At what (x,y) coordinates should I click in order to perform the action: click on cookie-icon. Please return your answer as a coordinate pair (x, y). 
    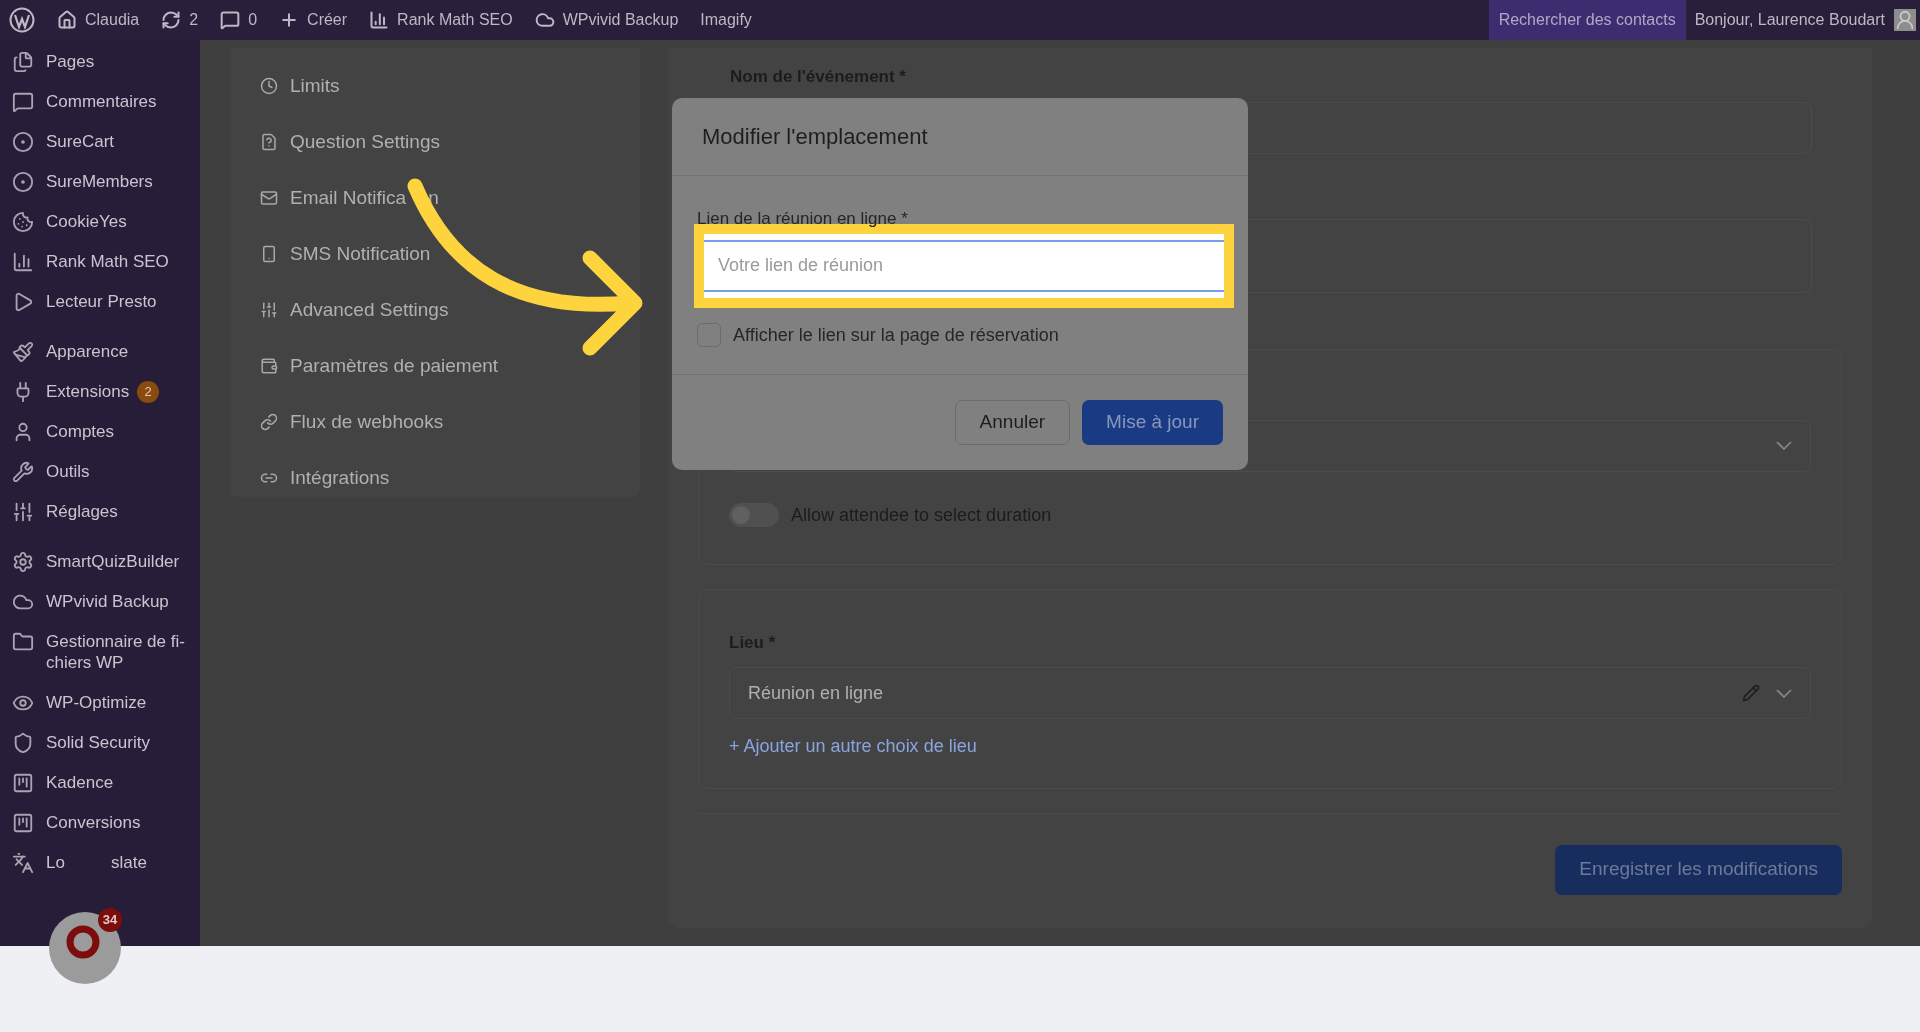
    Looking at the image, I should click on (23, 222).